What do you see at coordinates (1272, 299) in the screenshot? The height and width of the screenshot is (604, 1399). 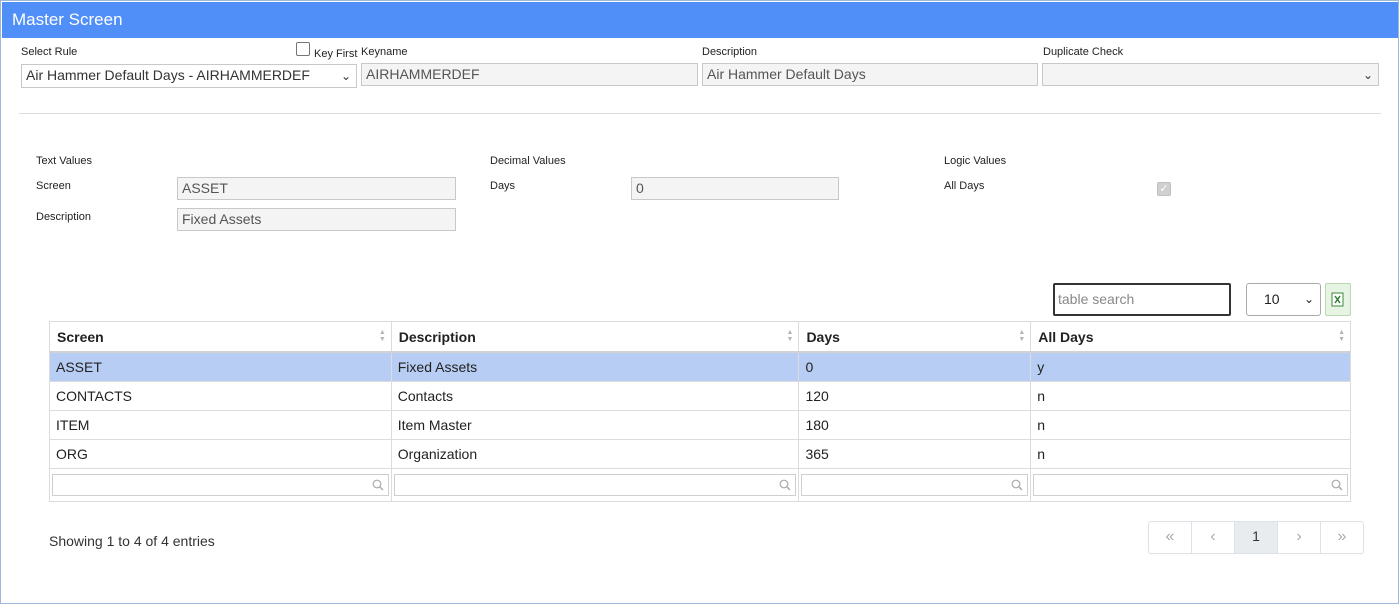 I see `page-size-value: 10` at bounding box center [1272, 299].